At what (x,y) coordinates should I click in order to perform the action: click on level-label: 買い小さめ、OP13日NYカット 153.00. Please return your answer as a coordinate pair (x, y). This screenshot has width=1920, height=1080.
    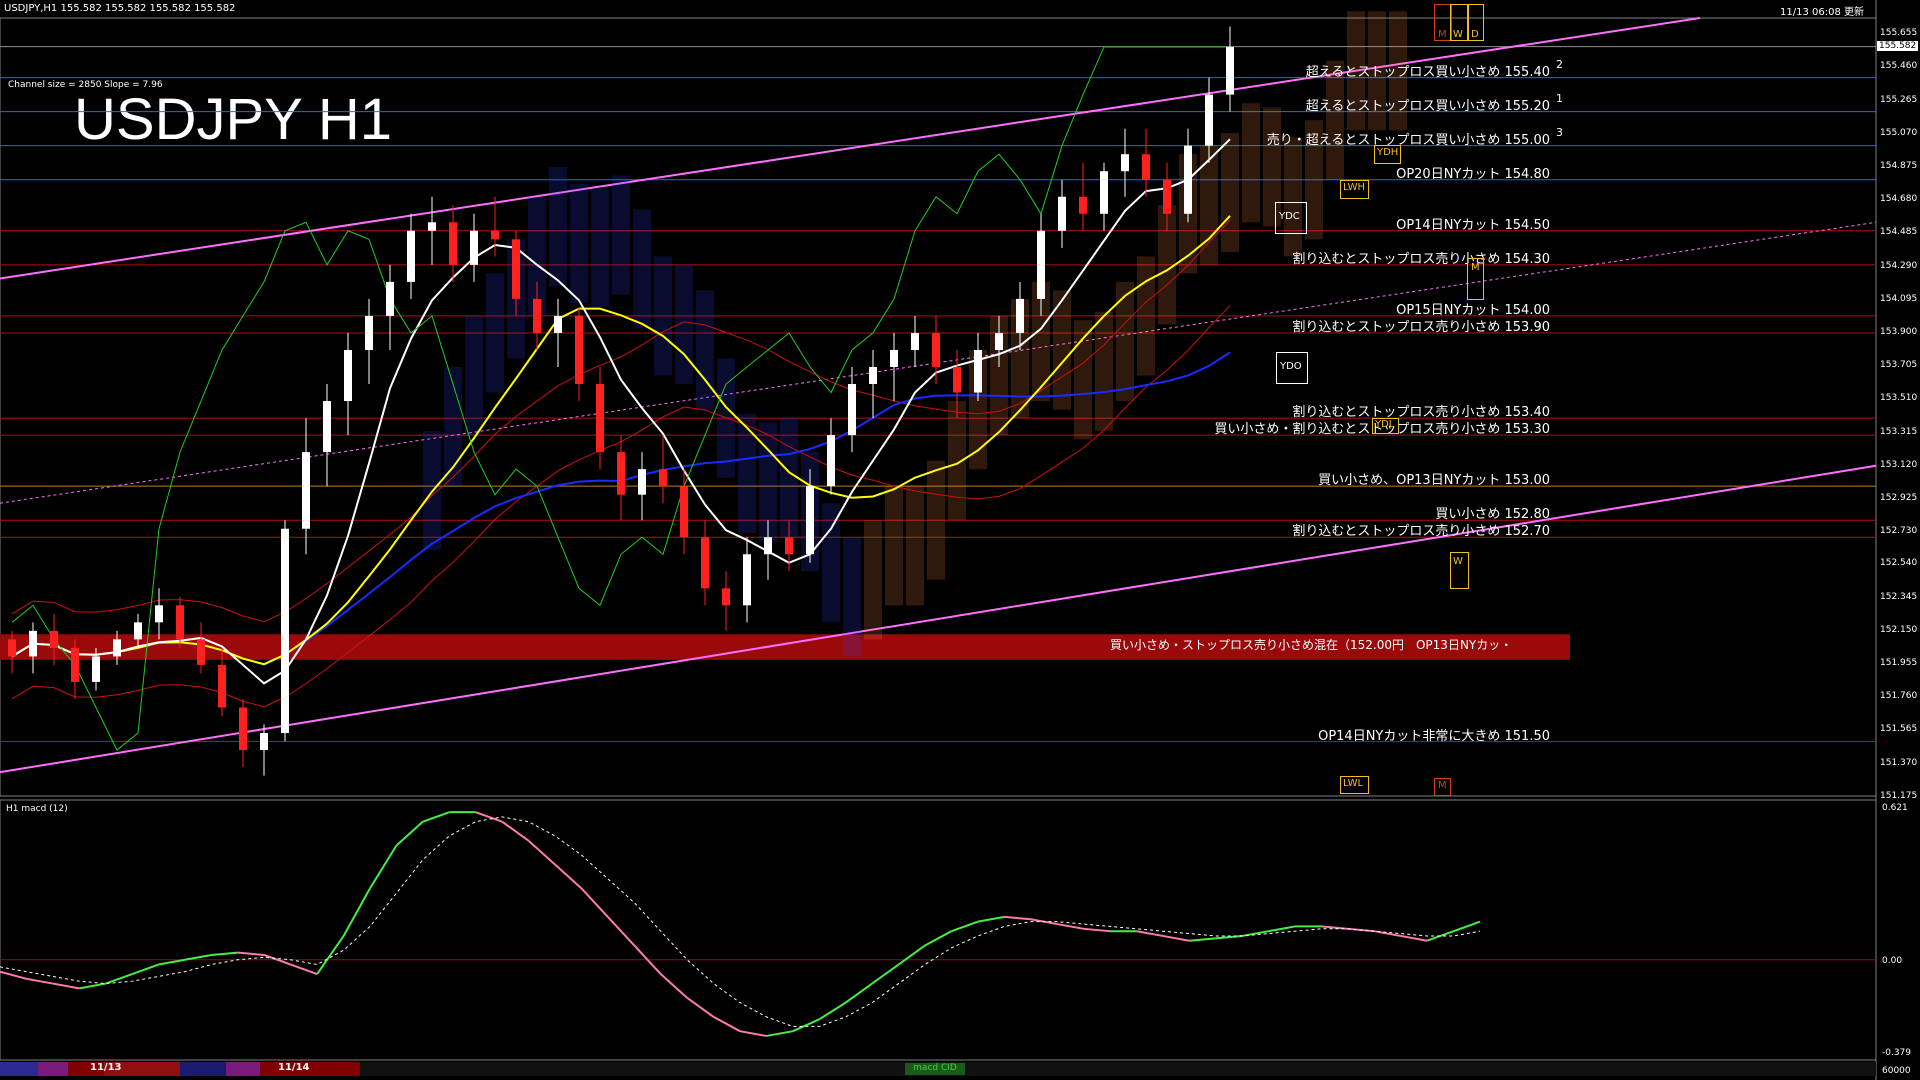
    Looking at the image, I should click on (1434, 481).